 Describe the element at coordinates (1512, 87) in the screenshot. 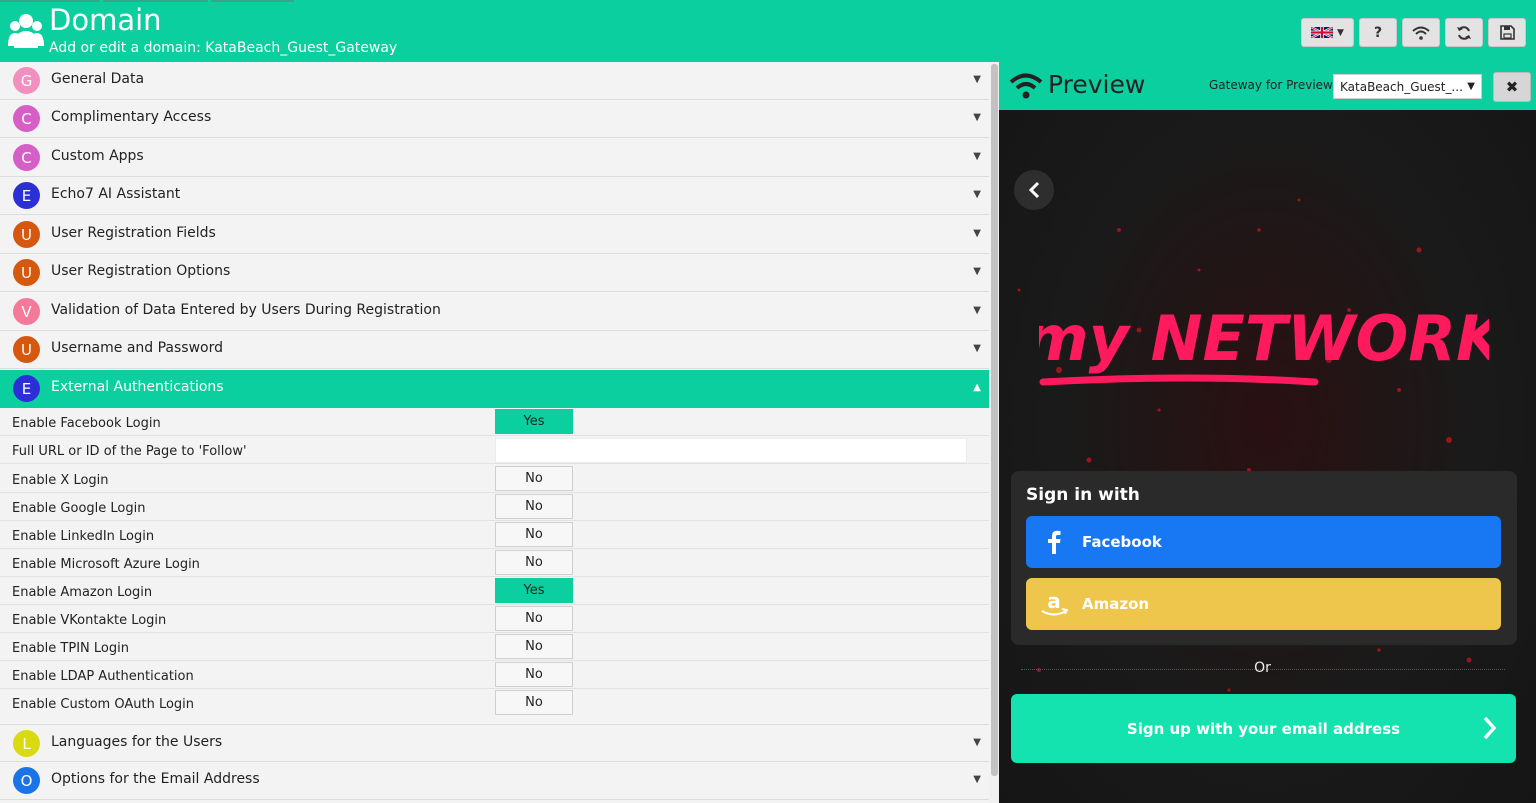

I see `close-preview-button: ✖` at that location.